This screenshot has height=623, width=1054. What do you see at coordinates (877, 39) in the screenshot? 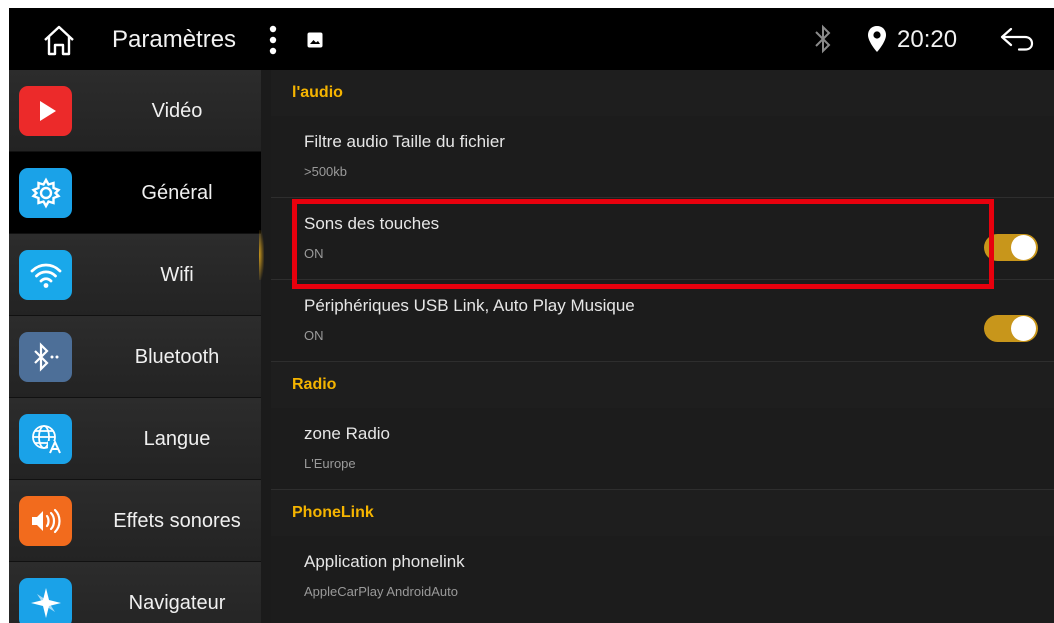
I see `location-pin-icon` at bounding box center [877, 39].